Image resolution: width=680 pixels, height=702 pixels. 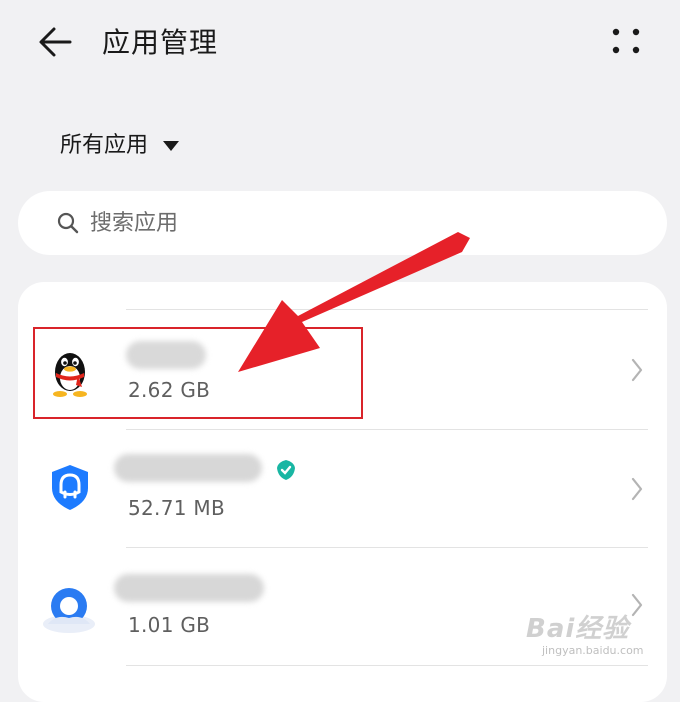 I want to click on caret-down-icon, so click(x=171, y=146).